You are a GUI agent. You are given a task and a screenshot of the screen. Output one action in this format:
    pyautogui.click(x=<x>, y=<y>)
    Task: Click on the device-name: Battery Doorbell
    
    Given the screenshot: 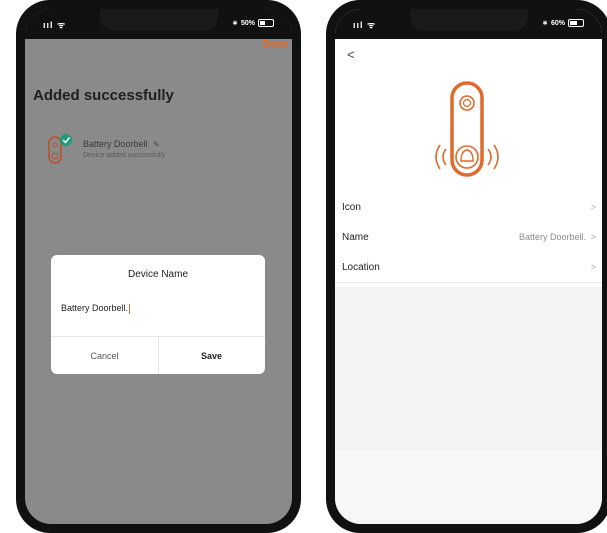 What is the action you would take?
    pyautogui.click(x=115, y=144)
    